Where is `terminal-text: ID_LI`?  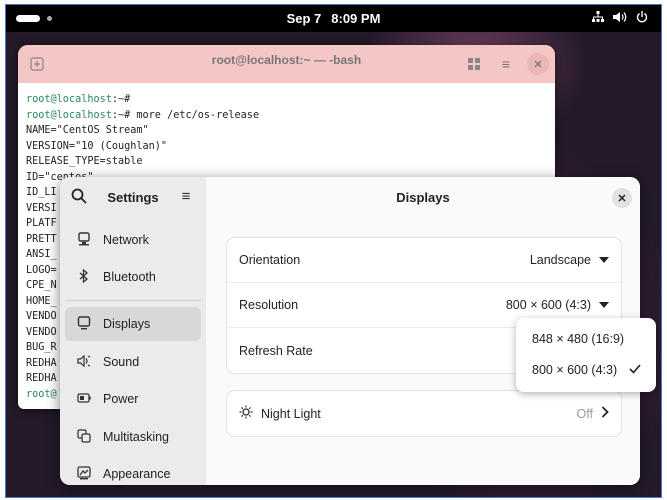 terminal-text: ID_LI is located at coordinates (41, 192).